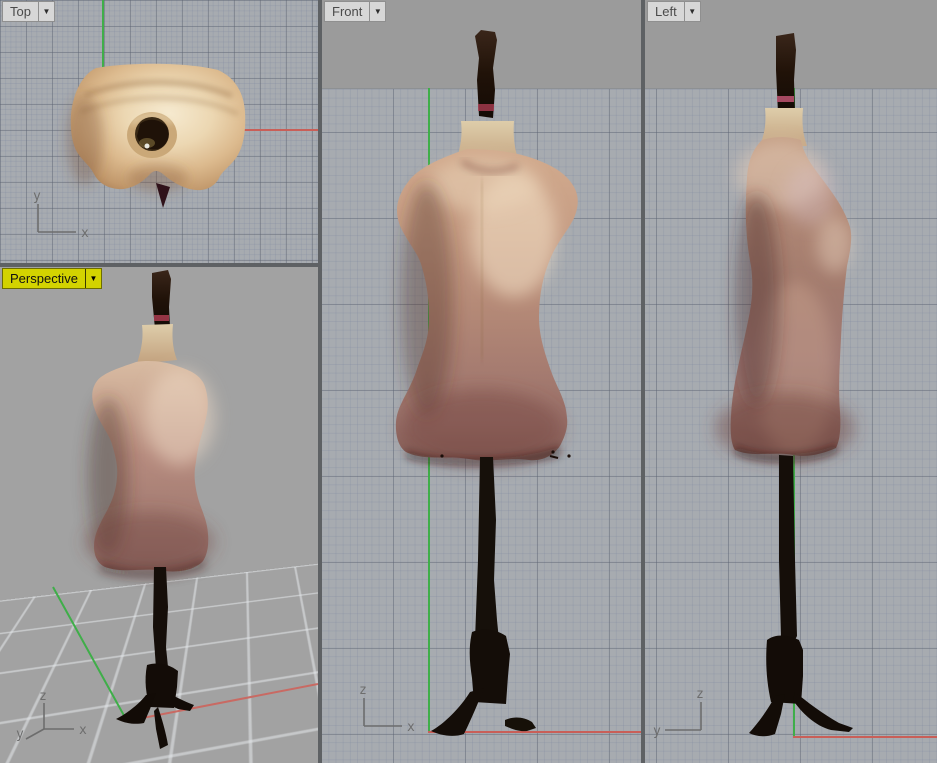 The image size is (937, 763). What do you see at coordinates (757, 300) in the screenshot?
I see `back-shade` at bounding box center [757, 300].